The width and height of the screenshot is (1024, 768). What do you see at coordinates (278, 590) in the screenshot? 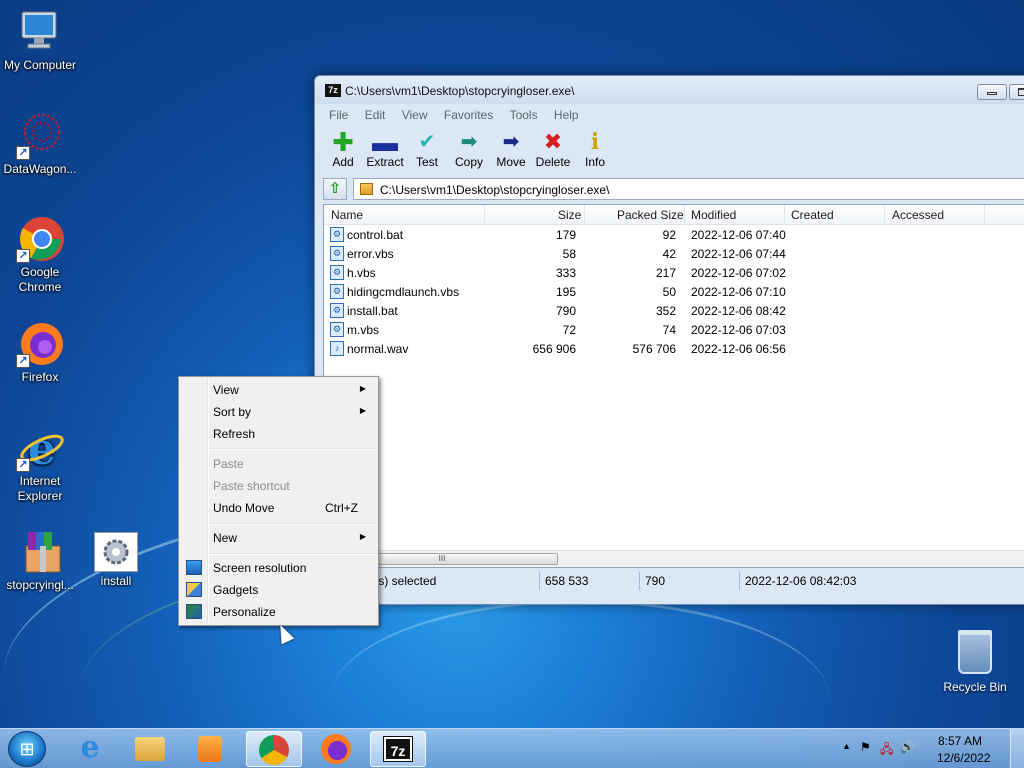
I see `menu-item-gadgets: Gadgets` at bounding box center [278, 590].